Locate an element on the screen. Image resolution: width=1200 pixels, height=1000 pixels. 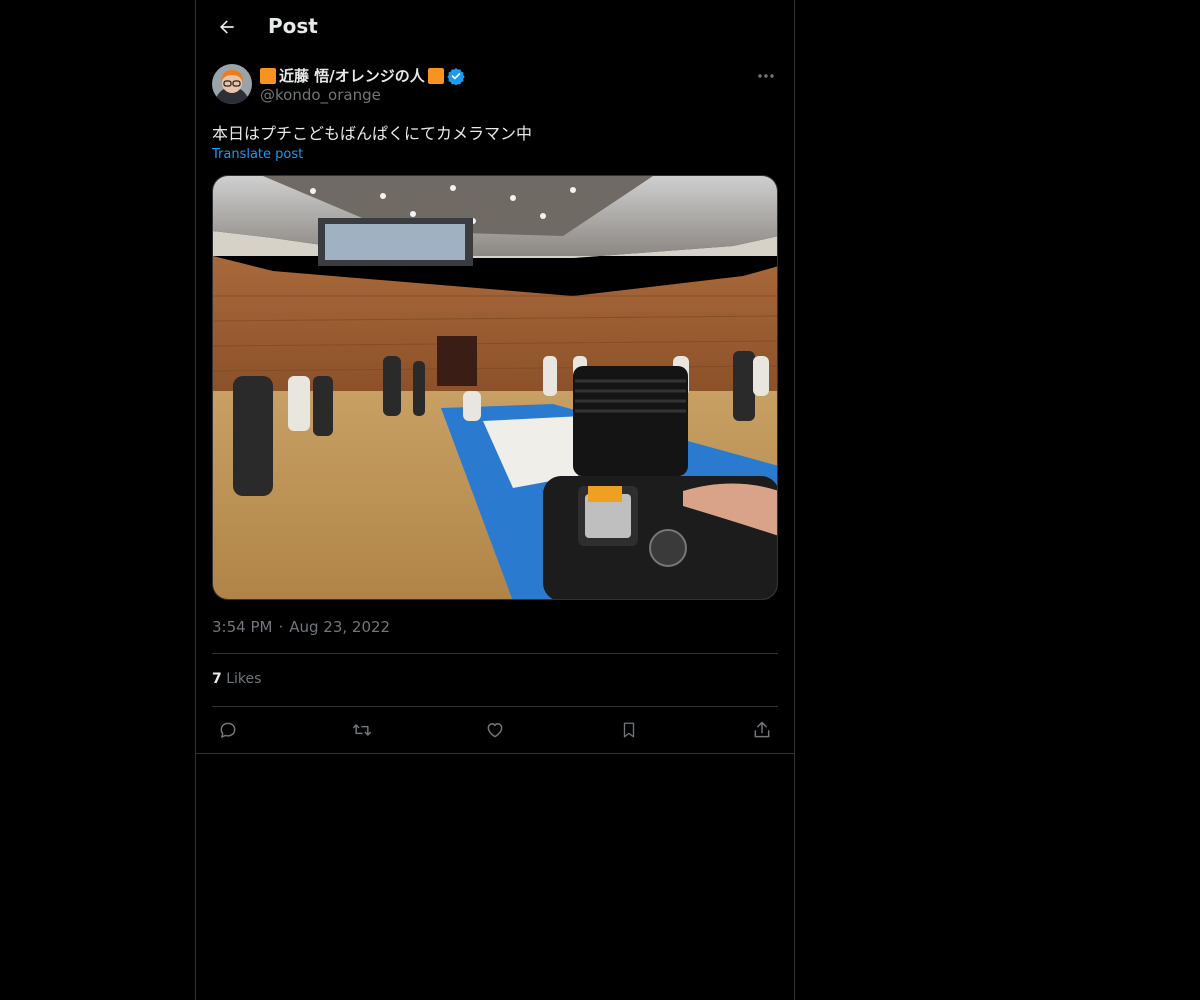
back-button is located at coordinates (227, 27).